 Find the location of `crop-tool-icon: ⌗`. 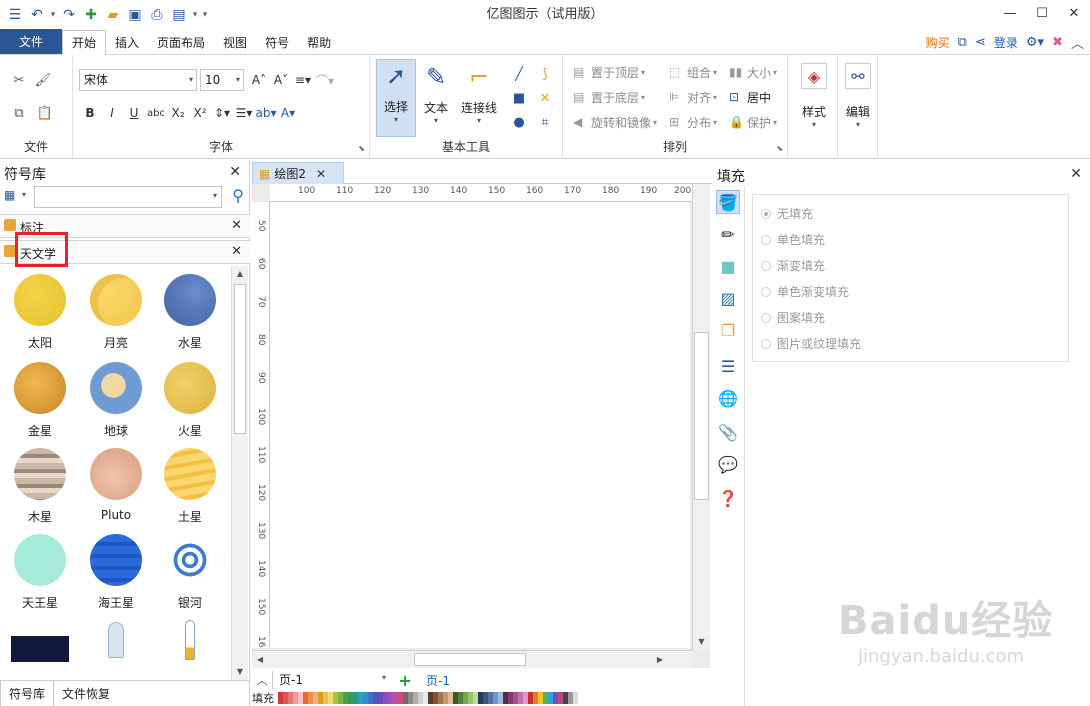

crop-tool-icon: ⌗ is located at coordinates (545, 122).